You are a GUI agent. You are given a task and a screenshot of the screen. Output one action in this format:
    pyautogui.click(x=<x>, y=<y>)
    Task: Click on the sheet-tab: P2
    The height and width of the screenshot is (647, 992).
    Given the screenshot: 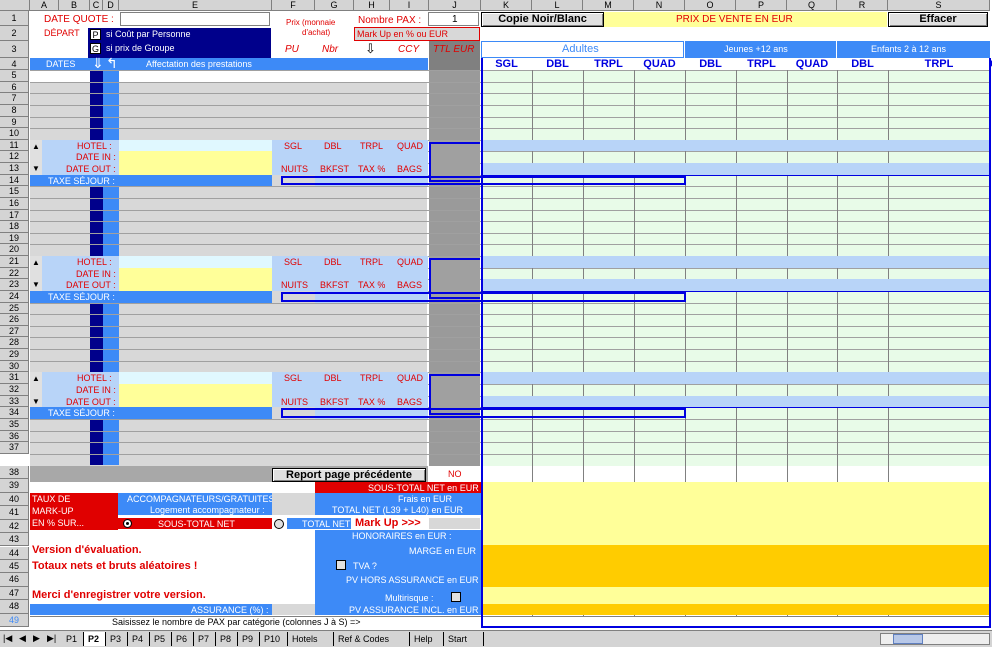 What is the action you would take?
    pyautogui.click(x=95, y=639)
    